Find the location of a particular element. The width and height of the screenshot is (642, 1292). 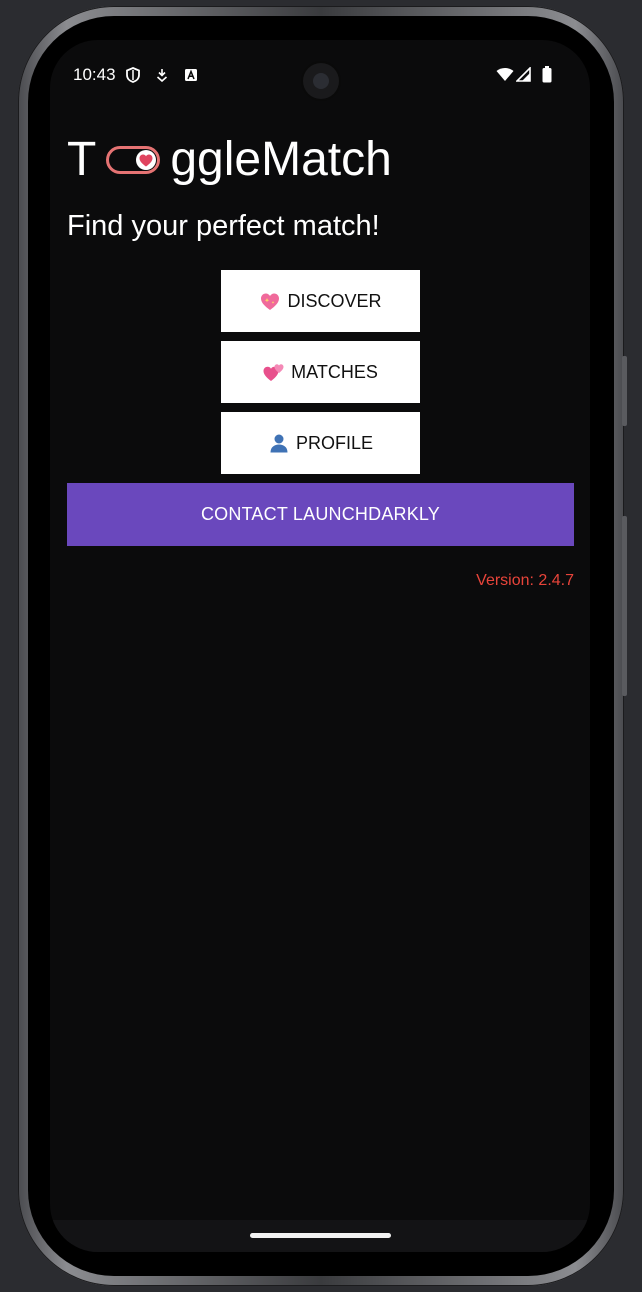

power-button is located at coordinates (624, 391).